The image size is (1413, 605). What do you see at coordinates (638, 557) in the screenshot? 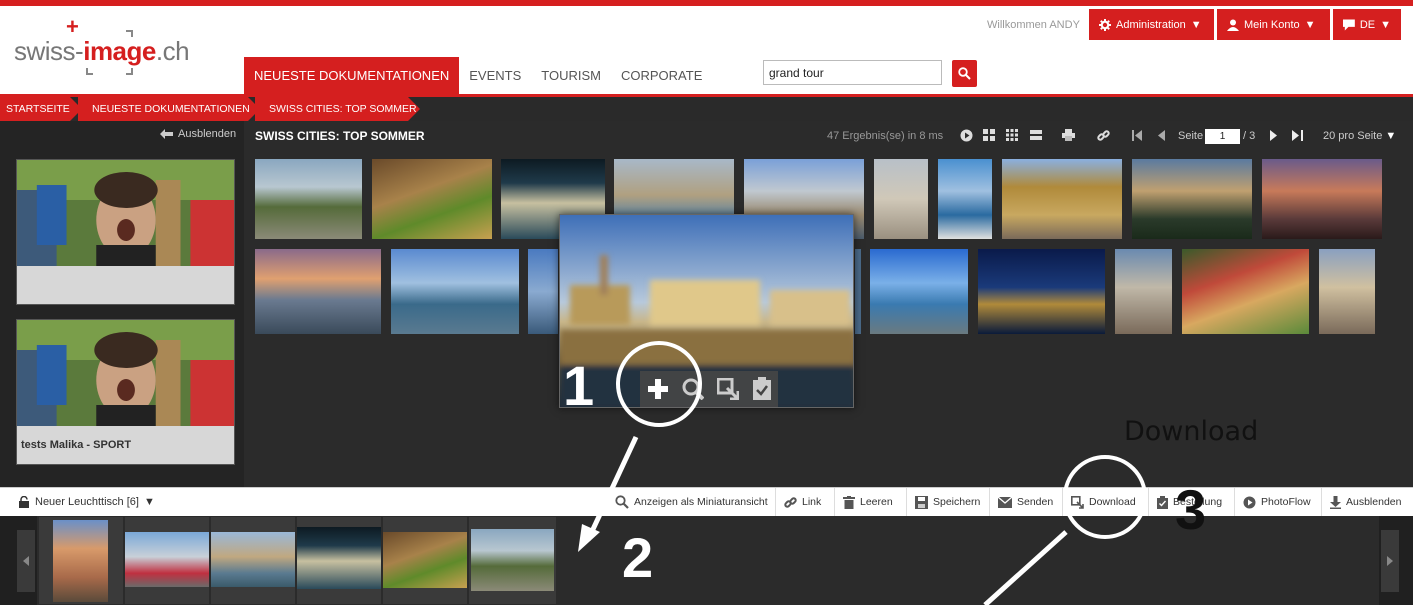
I see `annotation-number-2: 2` at bounding box center [638, 557].